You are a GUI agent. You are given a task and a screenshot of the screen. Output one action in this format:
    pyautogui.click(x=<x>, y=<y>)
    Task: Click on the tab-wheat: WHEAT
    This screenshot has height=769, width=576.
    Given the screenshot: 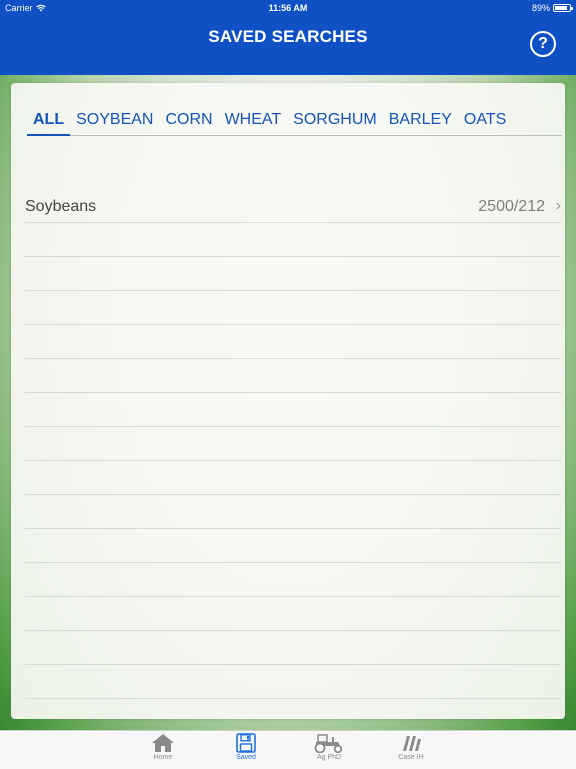 What is the action you would take?
    pyautogui.click(x=253, y=119)
    